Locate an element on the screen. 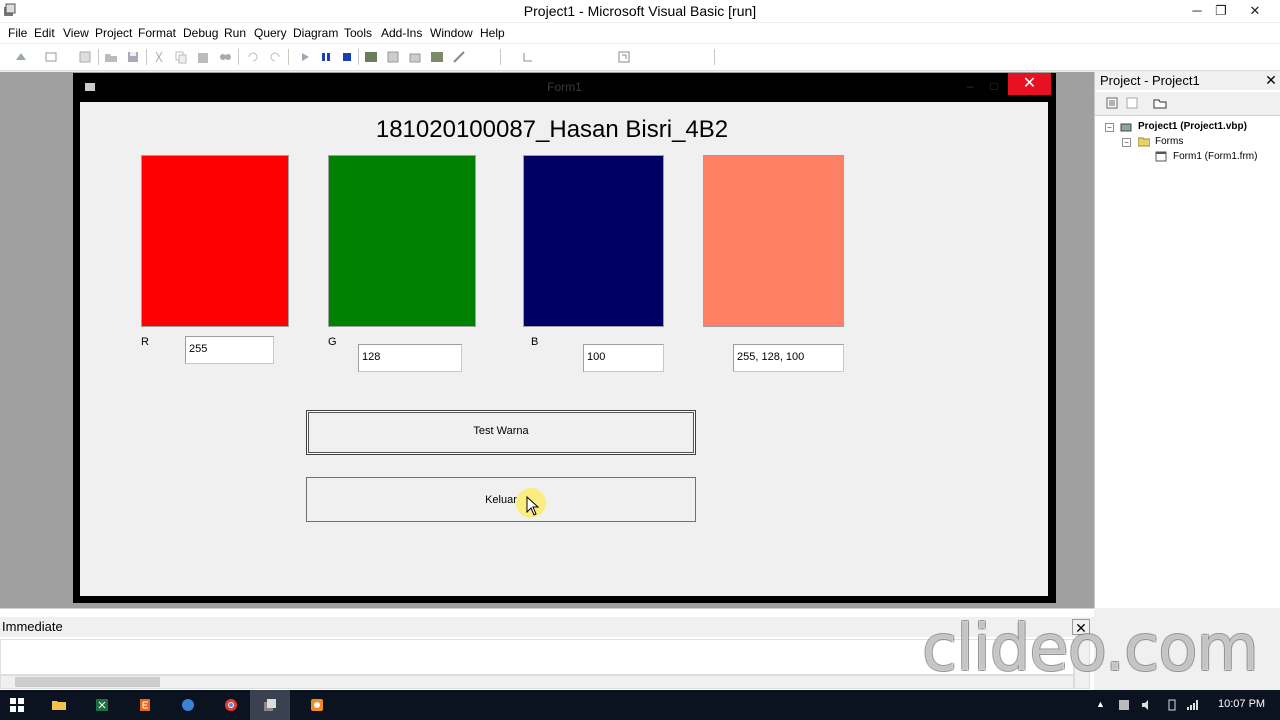 This screenshot has width=1280, height=720. toggle-folders-icon is located at coordinates (1160, 103).